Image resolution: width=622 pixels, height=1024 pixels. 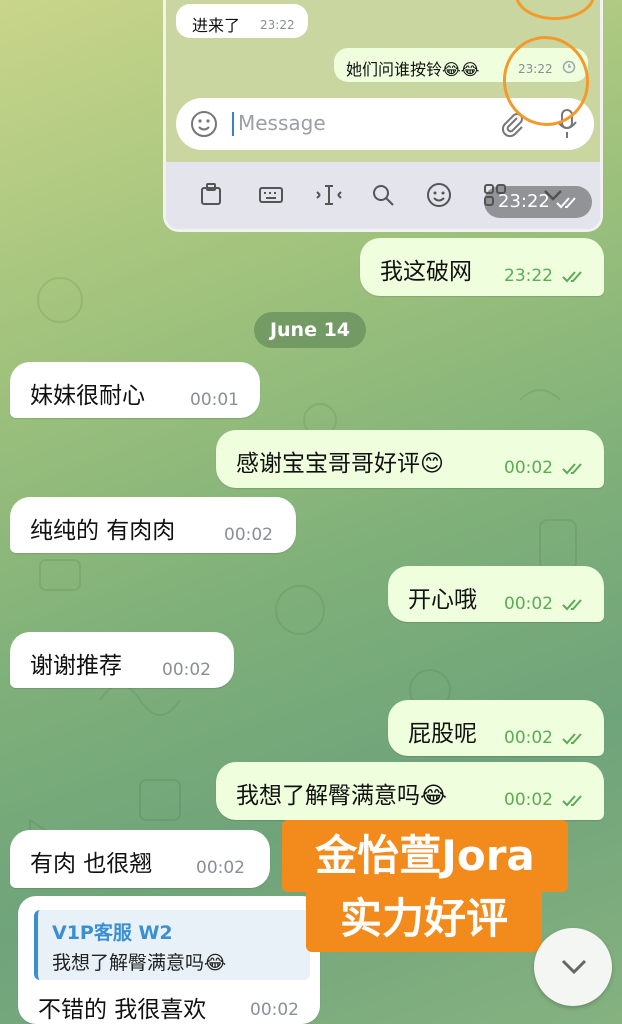 I want to click on search-icon, so click(x=383, y=195).